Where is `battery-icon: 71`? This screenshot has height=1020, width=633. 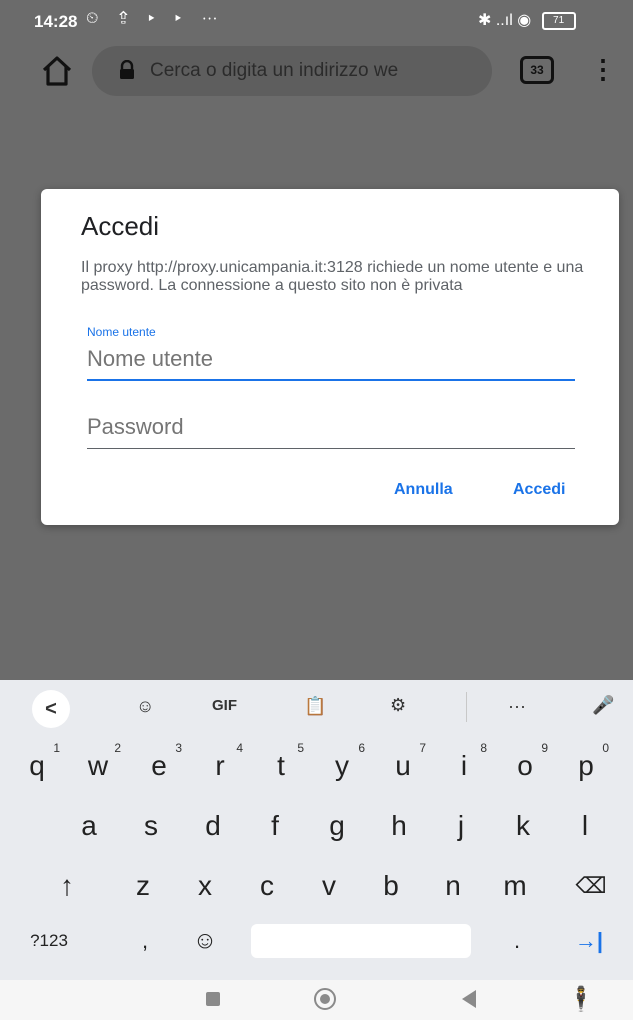
battery-icon: 71 is located at coordinates (558, 20).